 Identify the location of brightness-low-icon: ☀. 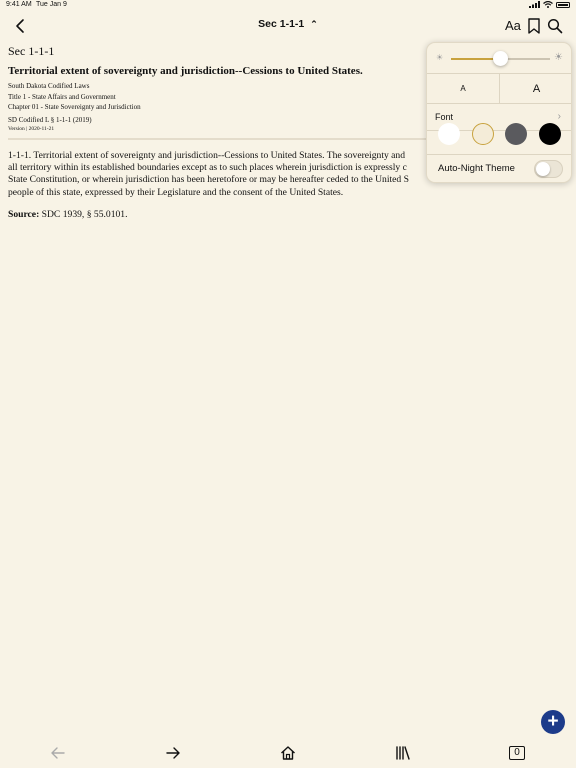
(440, 57).